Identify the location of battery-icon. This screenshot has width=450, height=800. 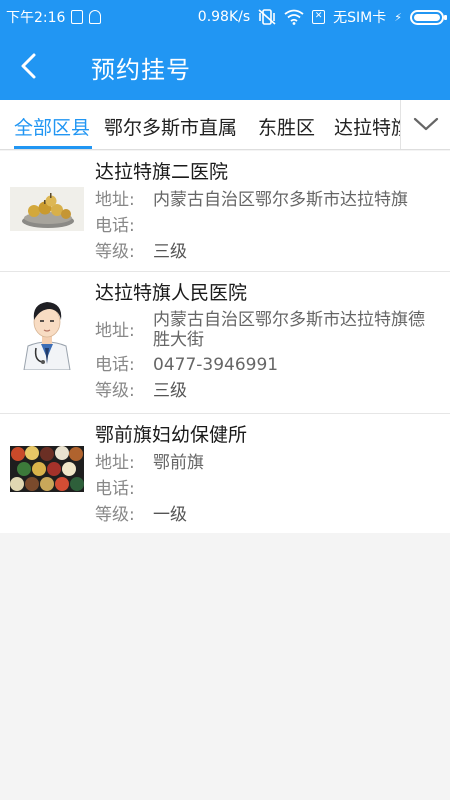
(428, 17).